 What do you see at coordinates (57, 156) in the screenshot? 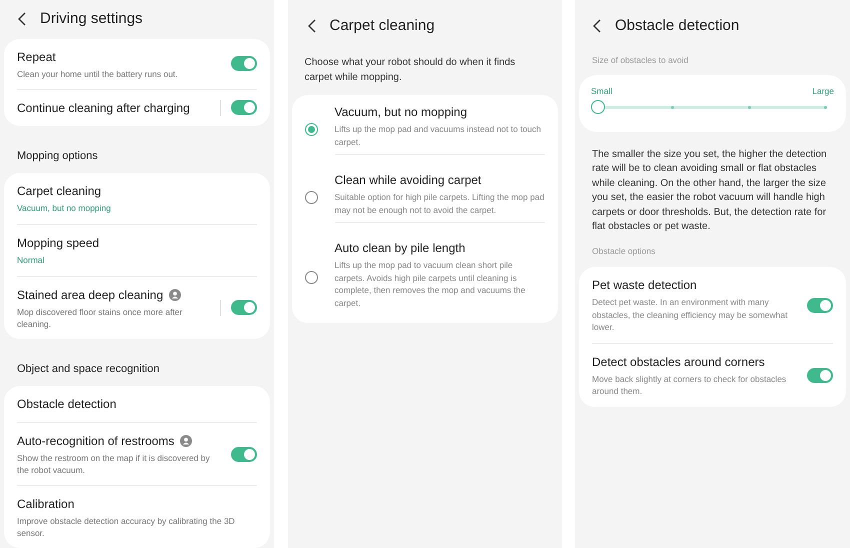
I see `section-header: Mopping options` at bounding box center [57, 156].